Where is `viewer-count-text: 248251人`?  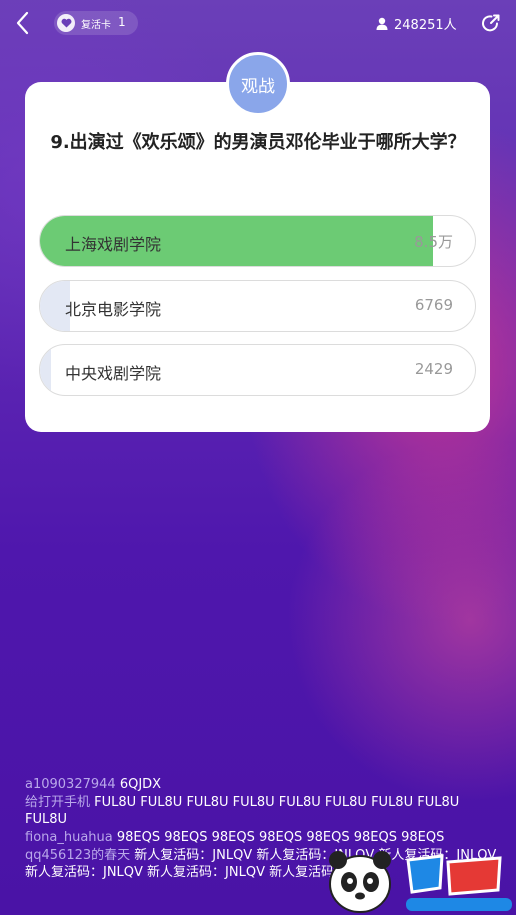
viewer-count-text: 248251人 is located at coordinates (425, 25).